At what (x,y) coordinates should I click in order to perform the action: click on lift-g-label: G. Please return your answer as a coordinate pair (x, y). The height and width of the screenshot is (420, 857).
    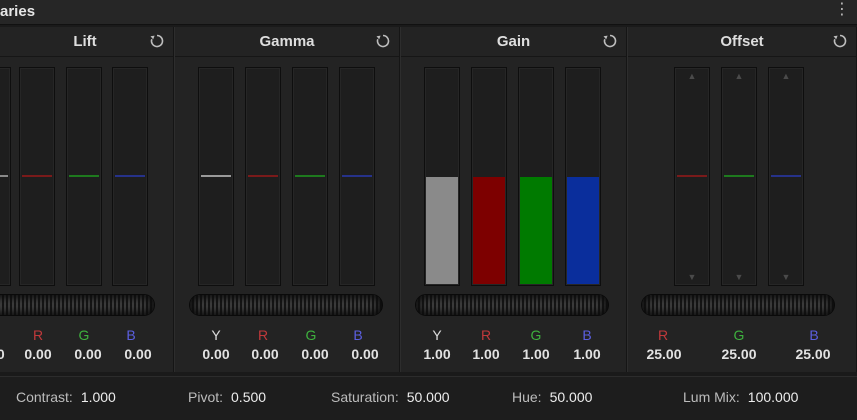
    Looking at the image, I should click on (84, 335).